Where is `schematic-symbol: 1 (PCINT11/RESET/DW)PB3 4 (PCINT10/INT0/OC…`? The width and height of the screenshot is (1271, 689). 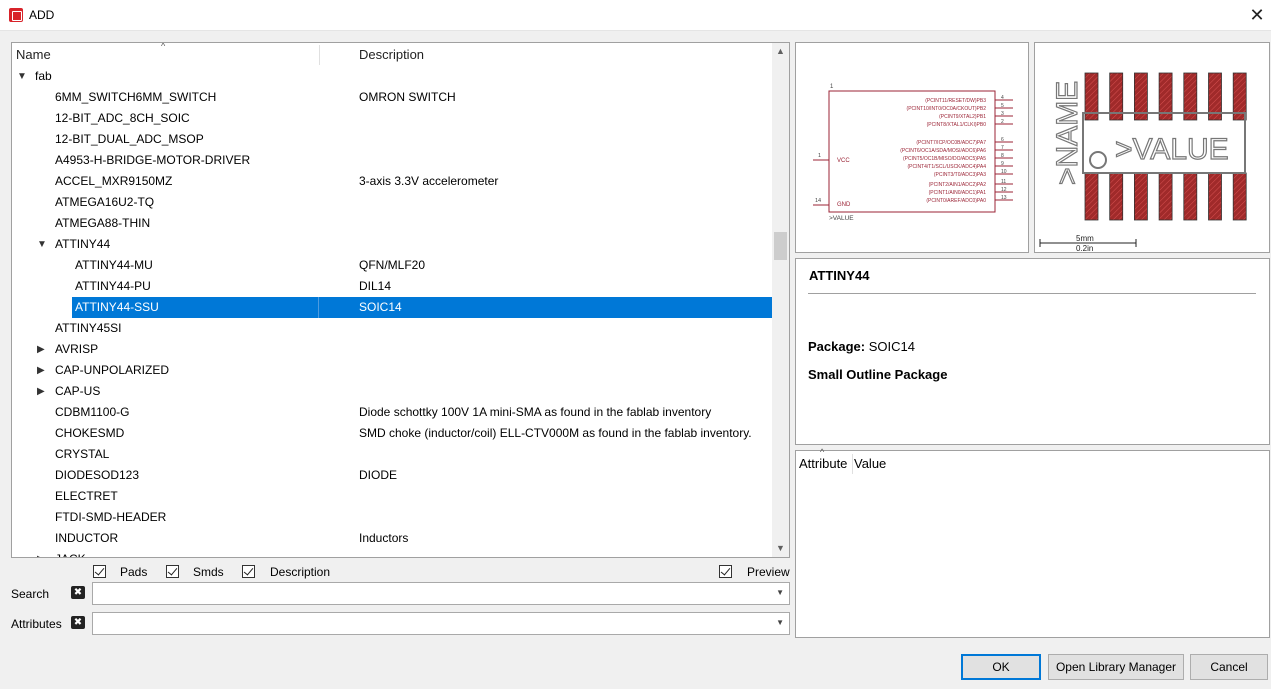 schematic-symbol: 1 (PCINT11/RESET/DW)PB3 4 (PCINT10/INT0/OC… is located at coordinates (913, 153).